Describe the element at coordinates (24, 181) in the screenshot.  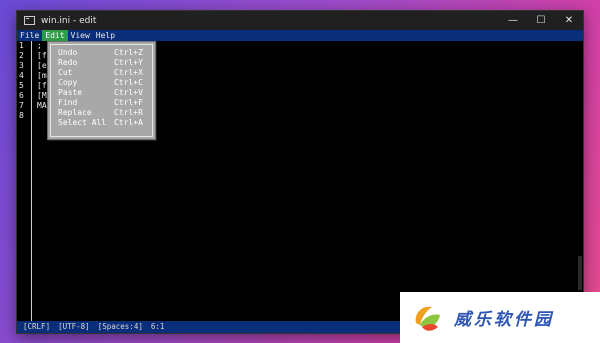
I see `line-number-gutter: 1 2 3 4 5 6 7 8` at that location.